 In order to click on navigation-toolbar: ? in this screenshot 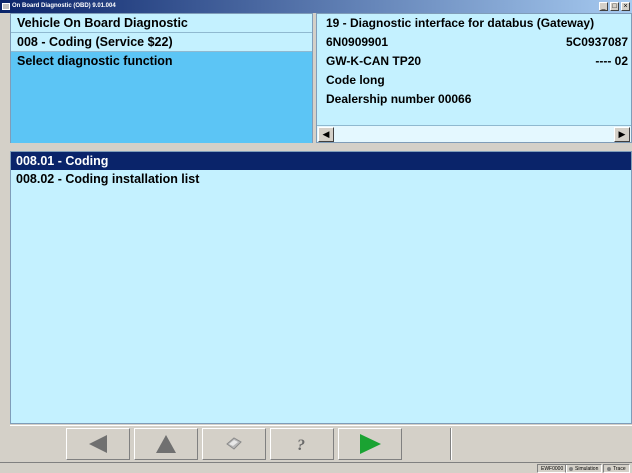, I will do `click(321, 443)`.